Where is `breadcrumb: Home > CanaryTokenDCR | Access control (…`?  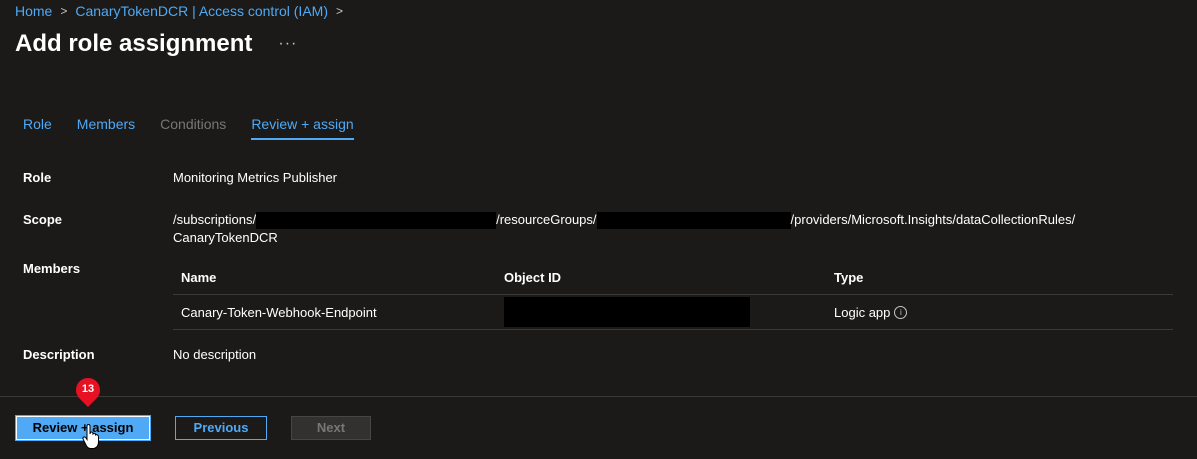 breadcrumb: Home > CanaryTokenDCR | Access control (… is located at coordinates (183, 11).